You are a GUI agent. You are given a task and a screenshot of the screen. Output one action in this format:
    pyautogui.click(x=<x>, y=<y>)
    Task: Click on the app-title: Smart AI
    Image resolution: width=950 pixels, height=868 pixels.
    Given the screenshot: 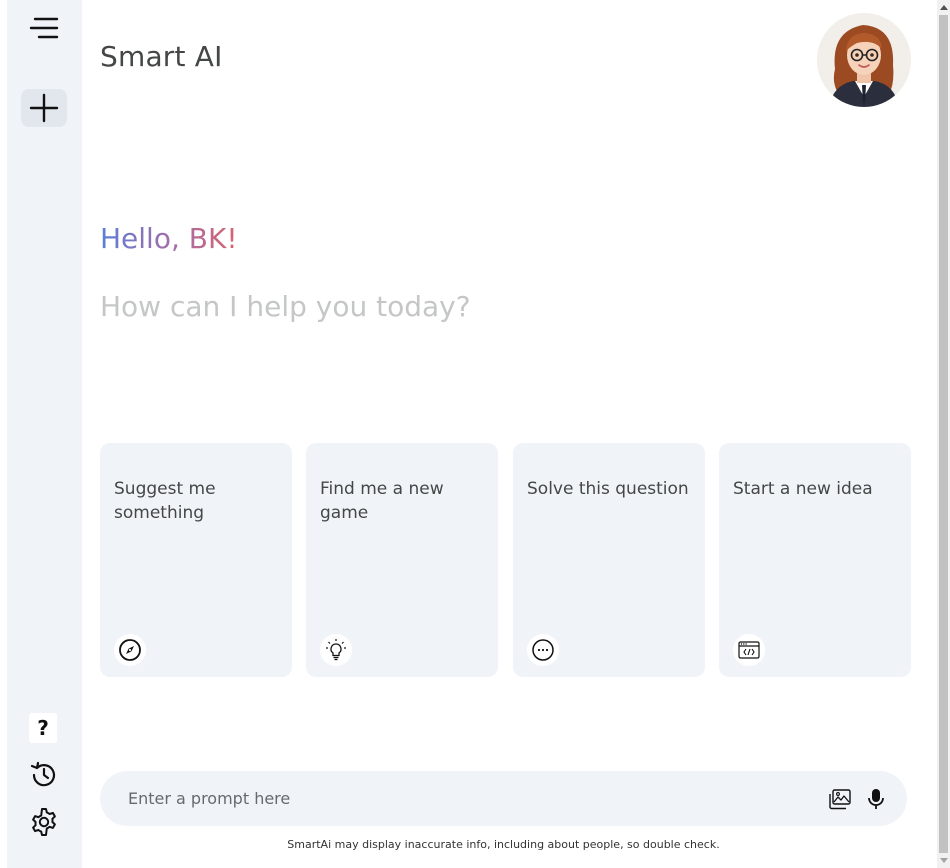 What is the action you would take?
    pyautogui.click(x=161, y=56)
    